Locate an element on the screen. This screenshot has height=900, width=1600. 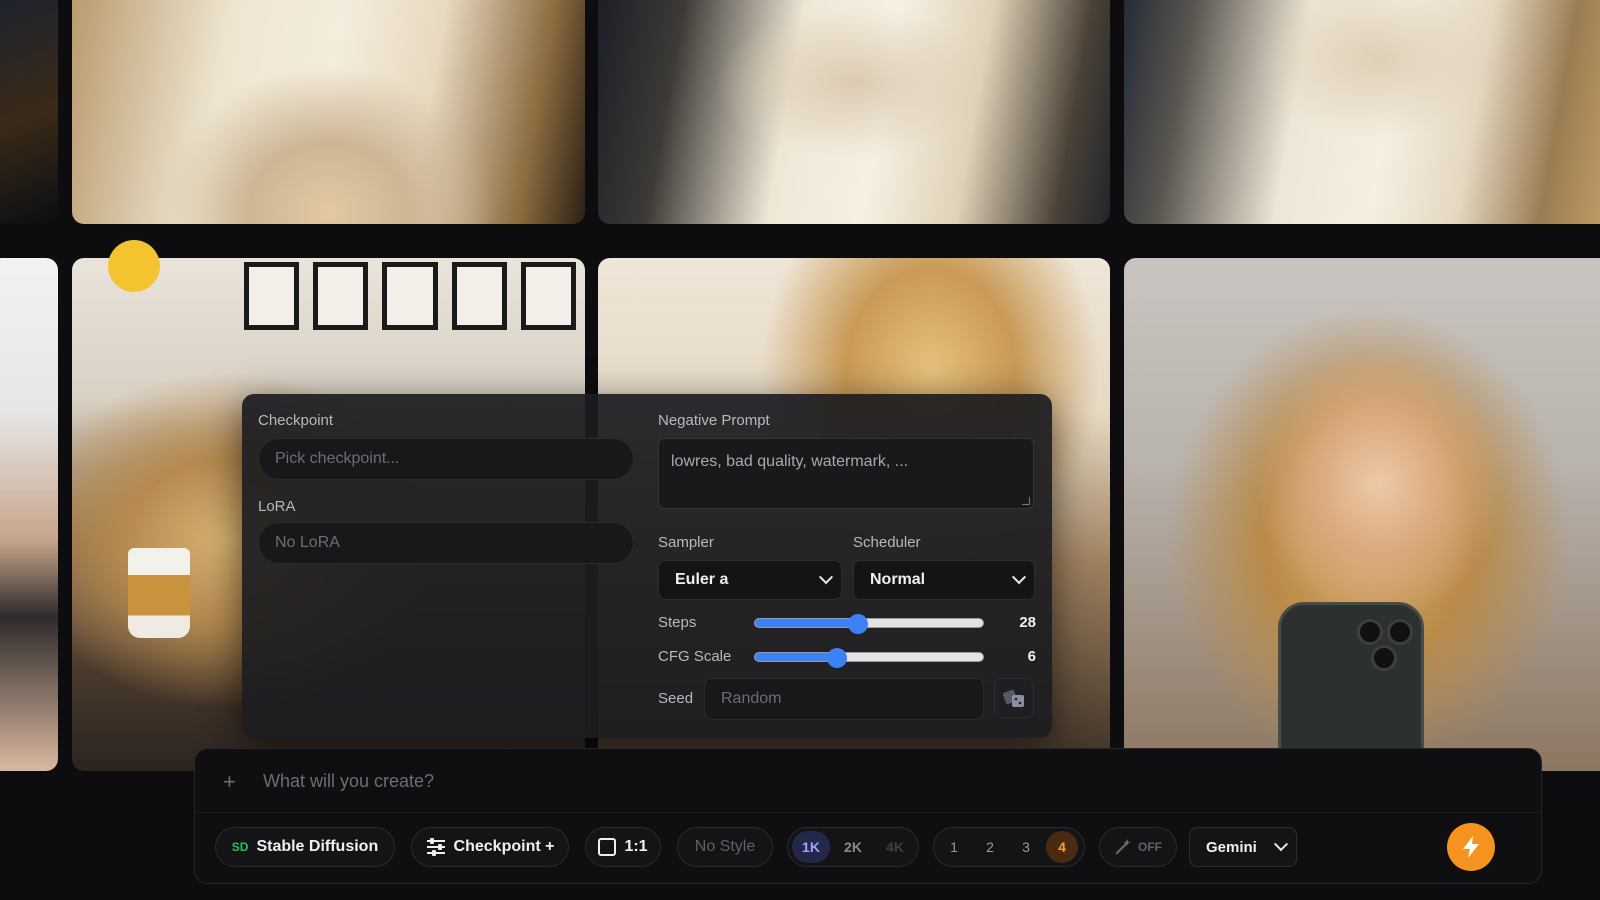
lora-label: LoRA is located at coordinates (277, 506).